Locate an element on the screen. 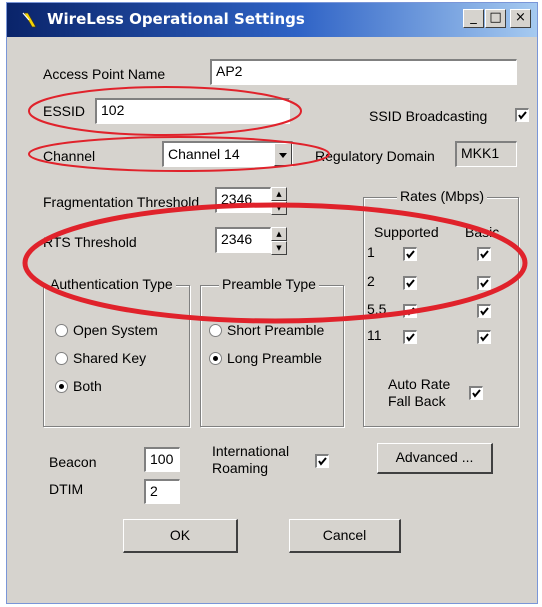  rates-title: Rates (Mbps) is located at coordinates (442, 196).